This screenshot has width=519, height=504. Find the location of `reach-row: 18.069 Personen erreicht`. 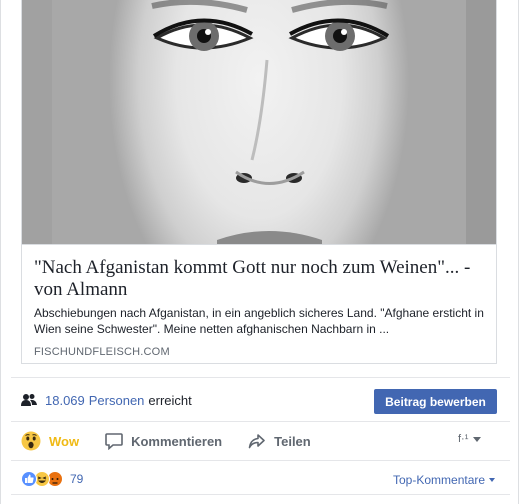

reach-row: 18.069 Personen erreicht is located at coordinates (106, 400).